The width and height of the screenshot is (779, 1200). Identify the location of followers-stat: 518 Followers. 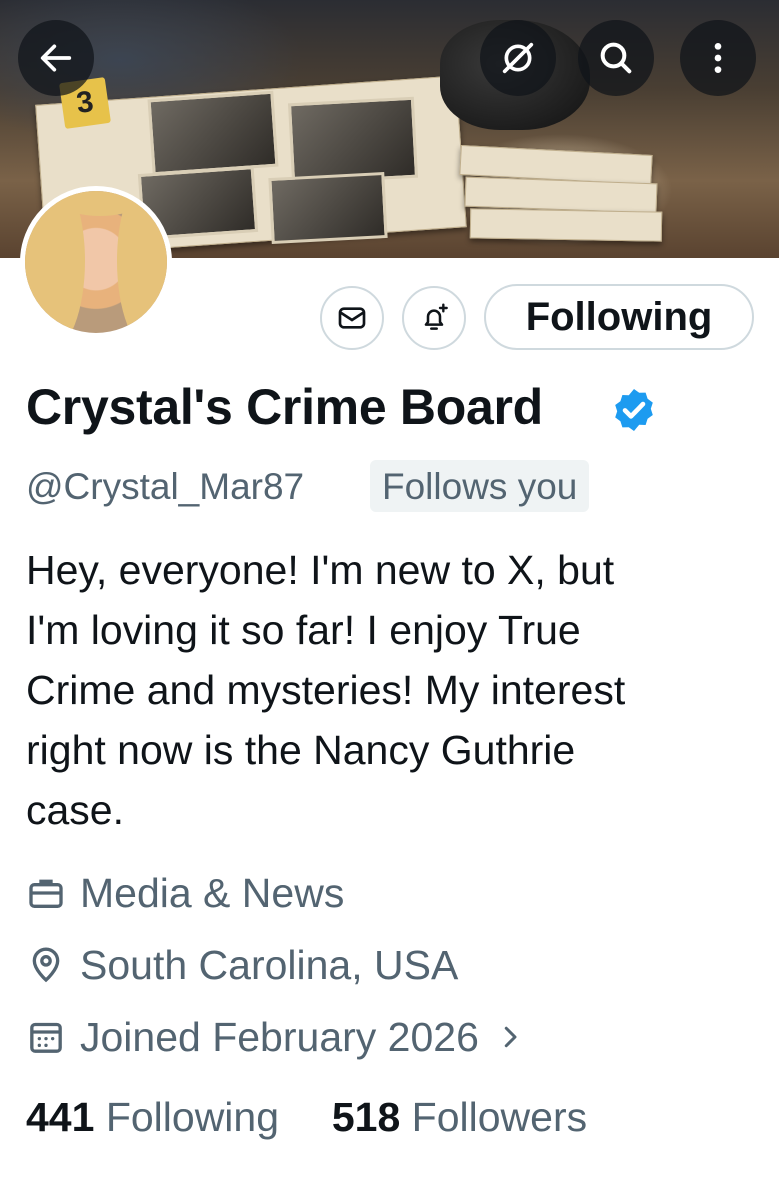
(459, 1117).